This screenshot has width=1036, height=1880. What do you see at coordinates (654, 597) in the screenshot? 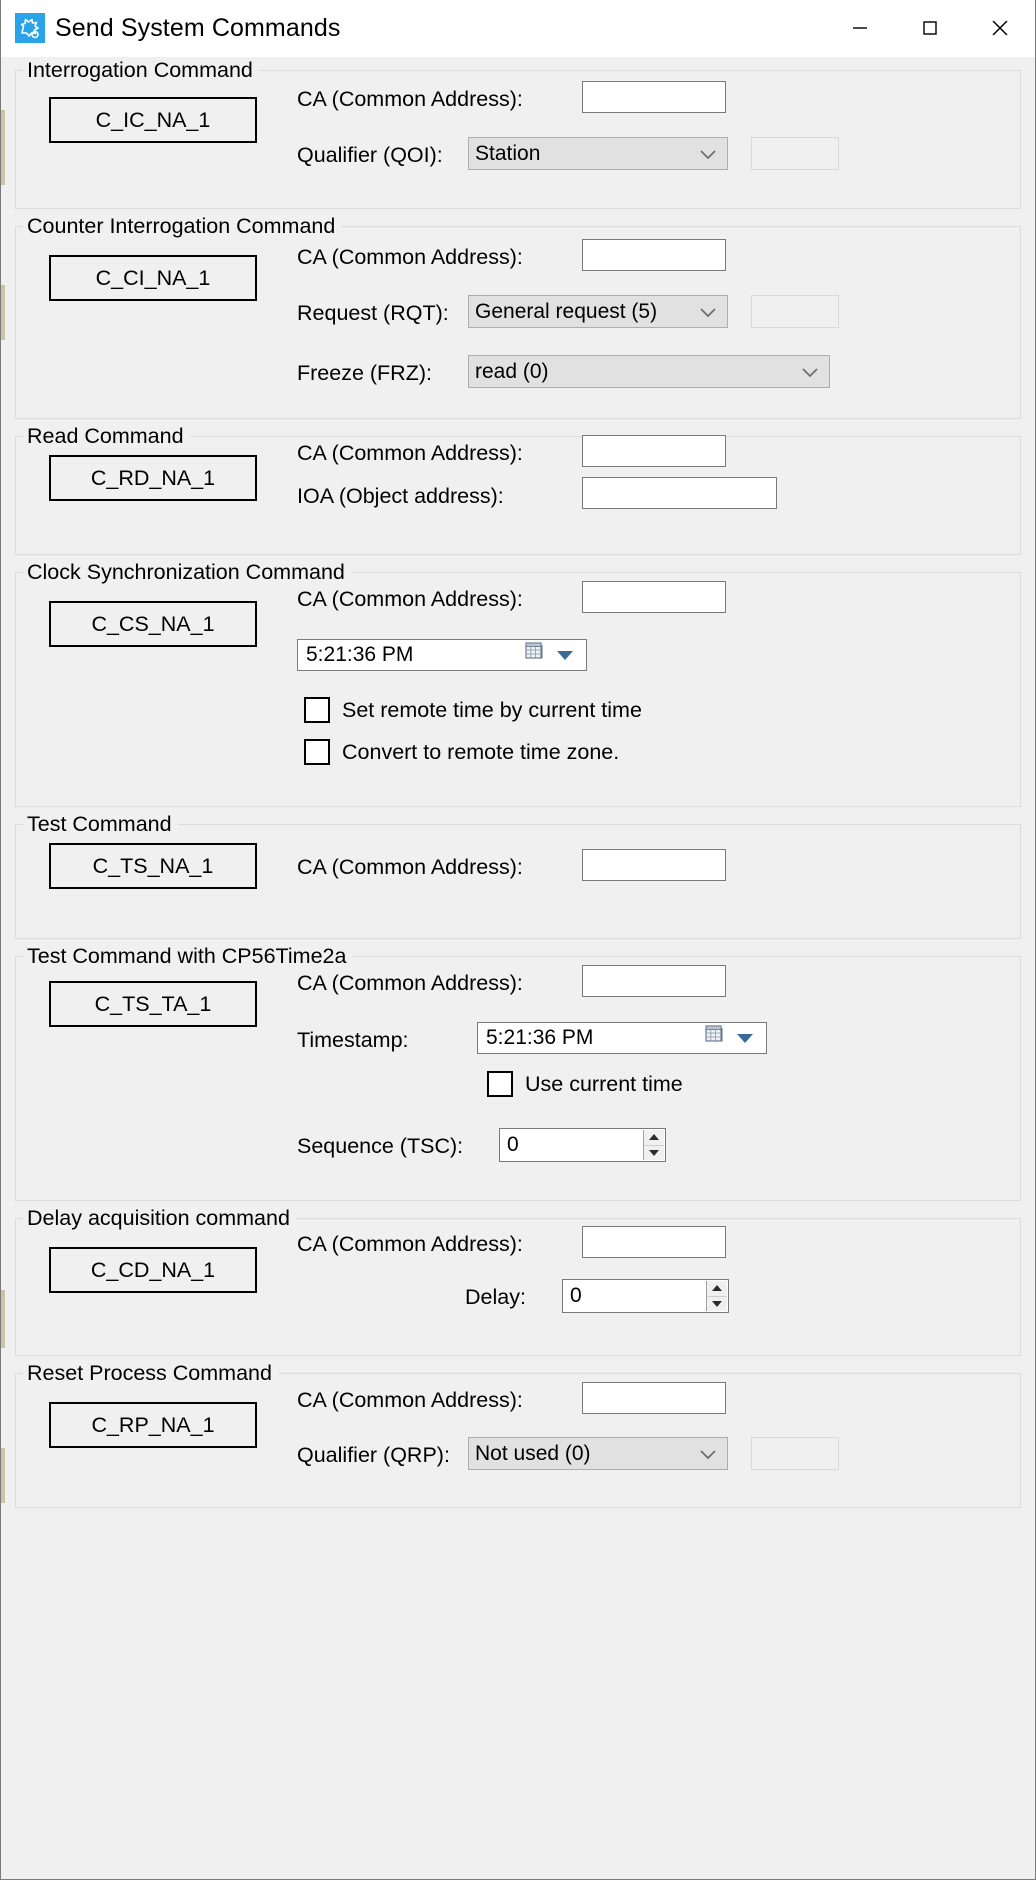
I see `input-ca-clock-sync` at bounding box center [654, 597].